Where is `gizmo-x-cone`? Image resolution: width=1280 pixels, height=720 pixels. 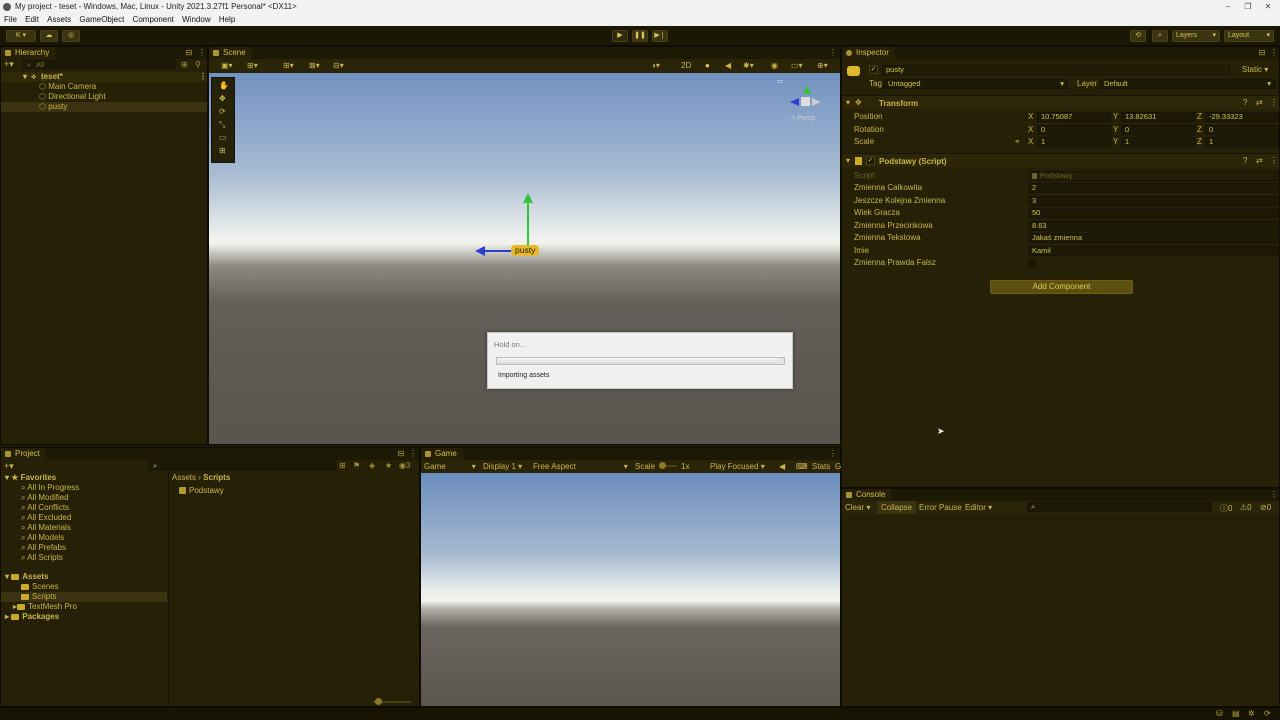 gizmo-x-cone is located at coordinates (794, 102).